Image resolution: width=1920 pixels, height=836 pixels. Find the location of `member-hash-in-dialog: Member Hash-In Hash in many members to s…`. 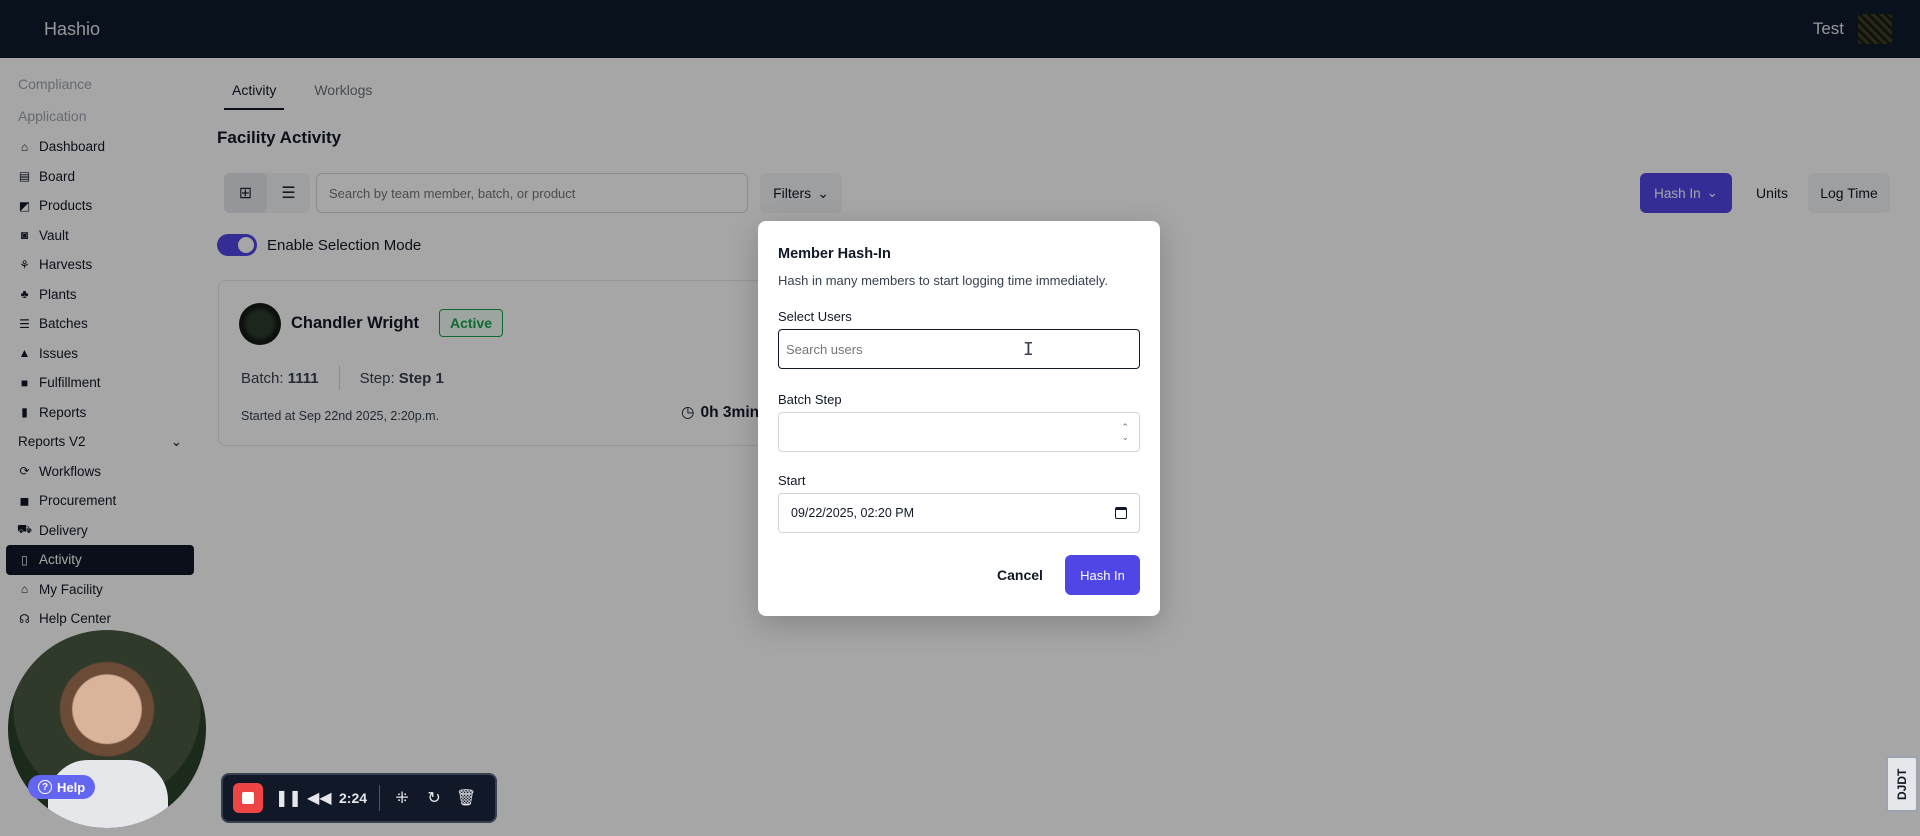

member-hash-in-dialog: Member Hash-In Hash in many members to s… is located at coordinates (959, 418).